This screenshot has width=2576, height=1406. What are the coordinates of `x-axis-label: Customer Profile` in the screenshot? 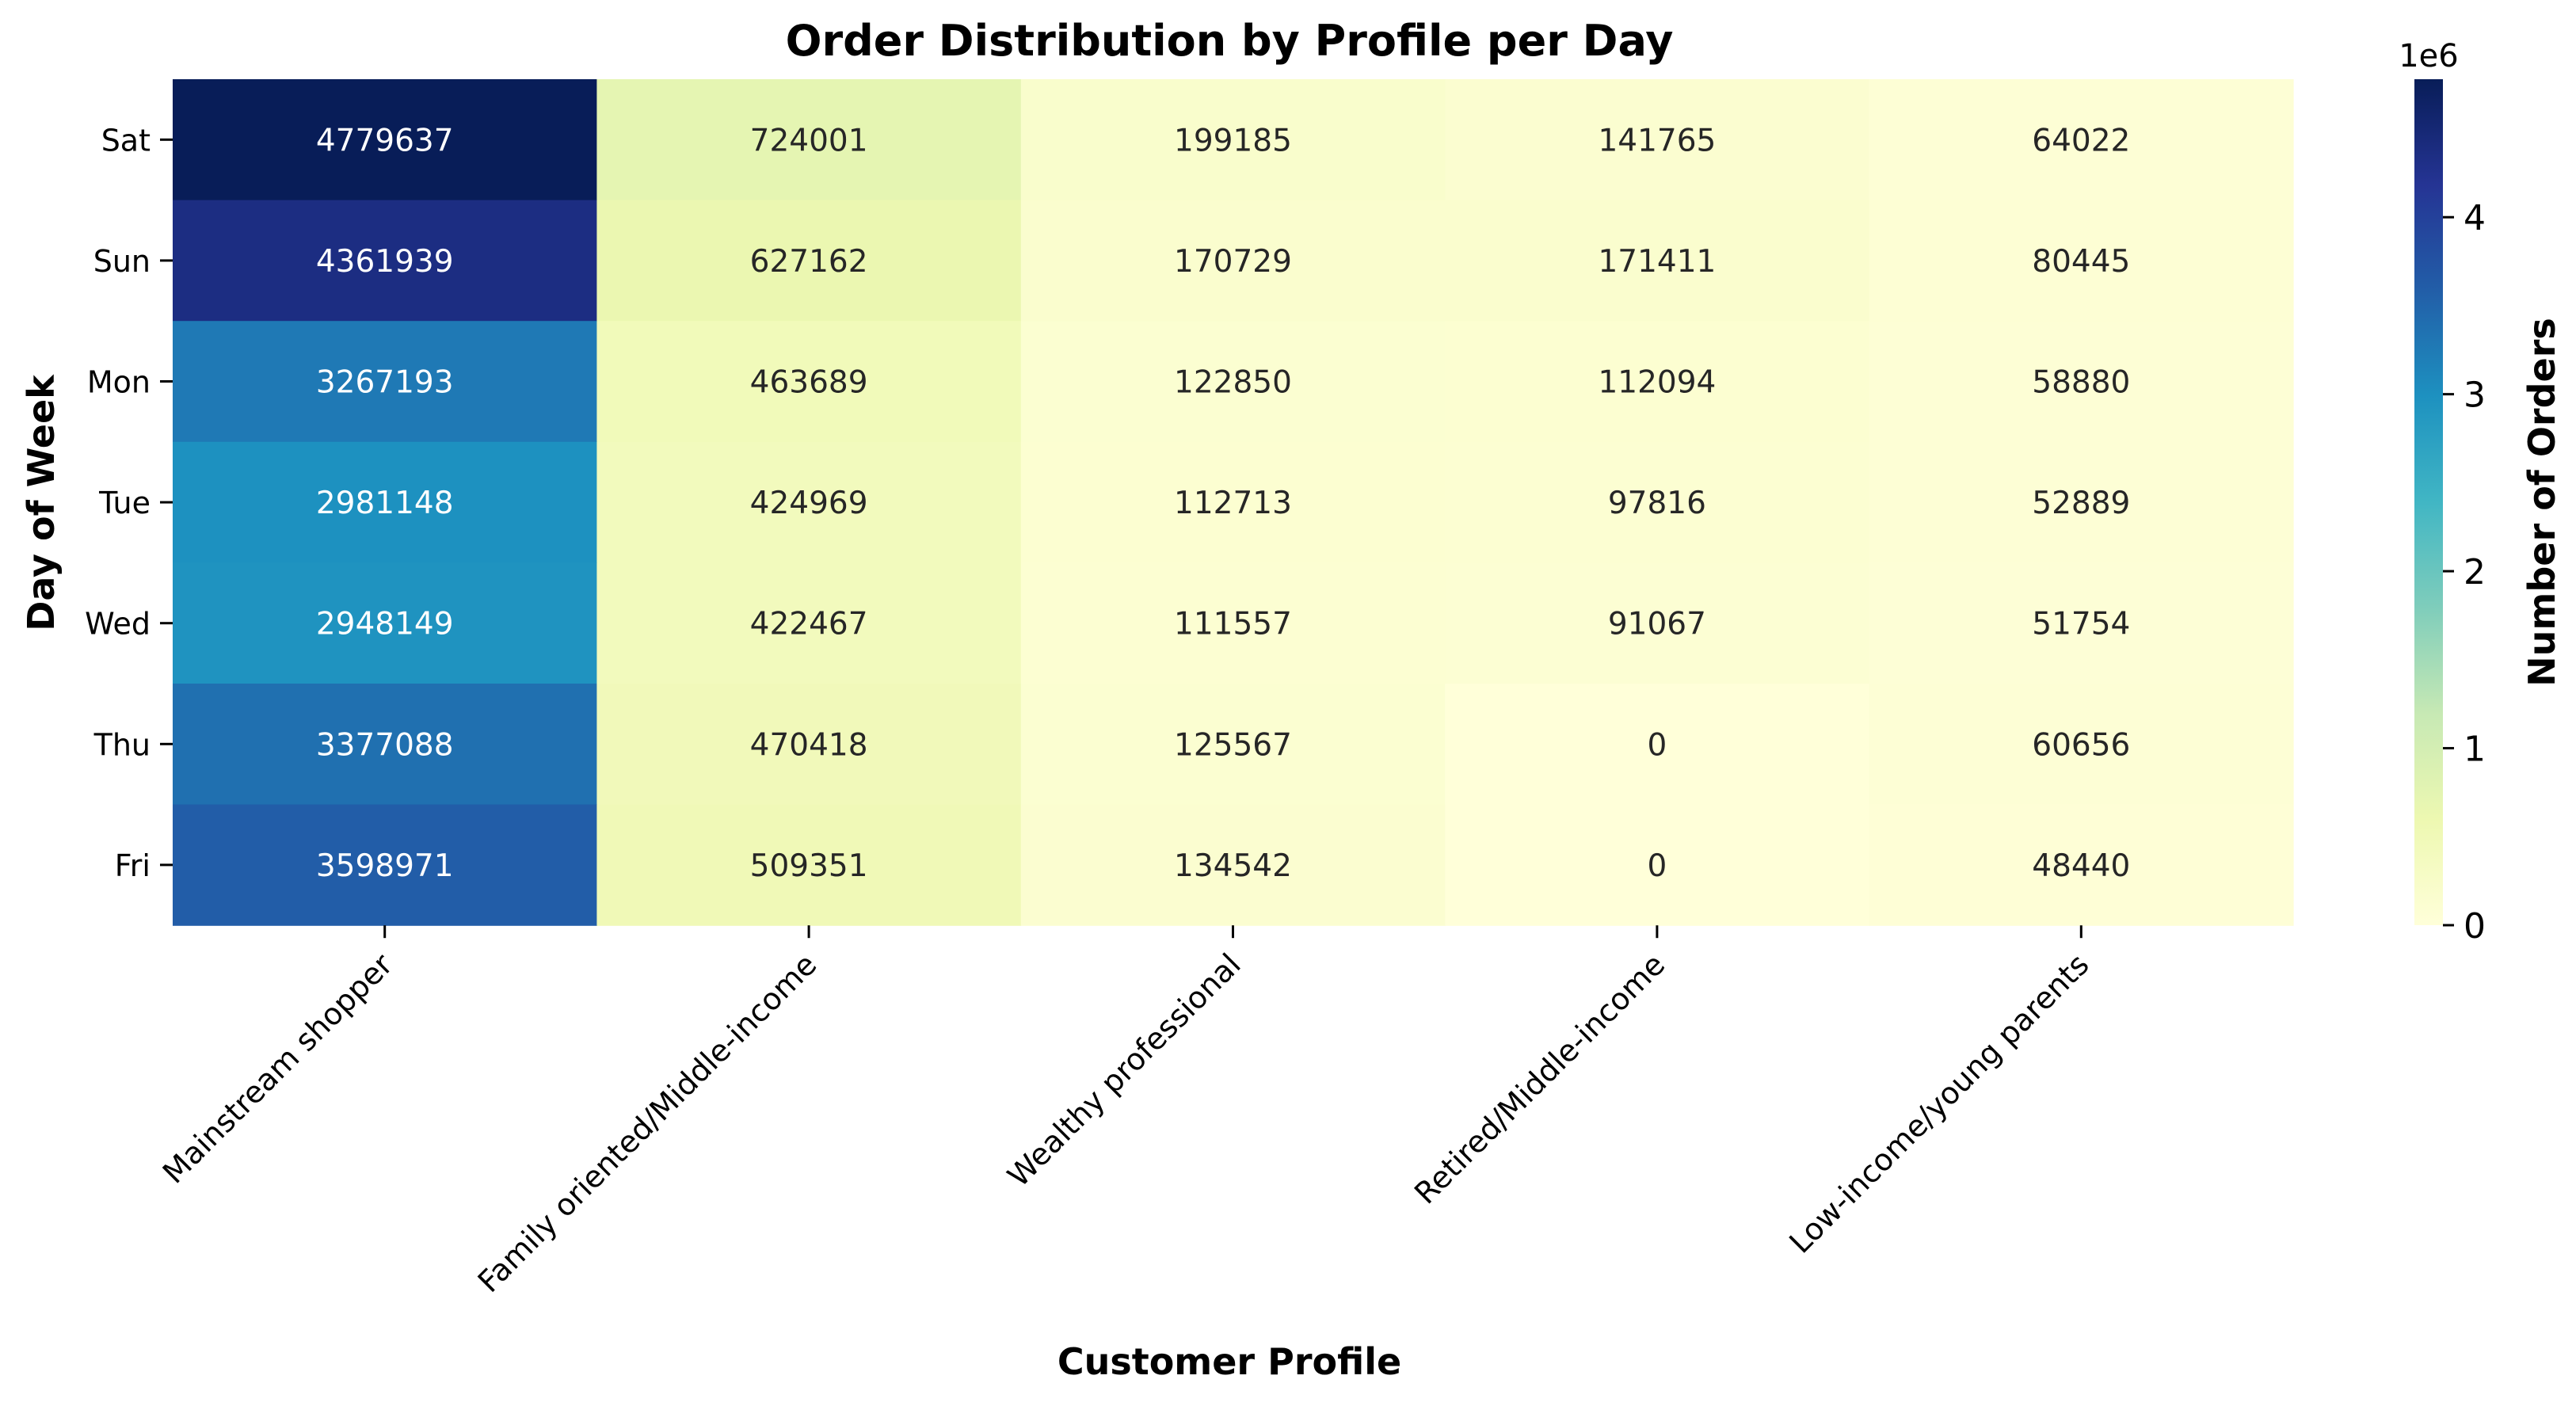 It's located at (1229, 1362).